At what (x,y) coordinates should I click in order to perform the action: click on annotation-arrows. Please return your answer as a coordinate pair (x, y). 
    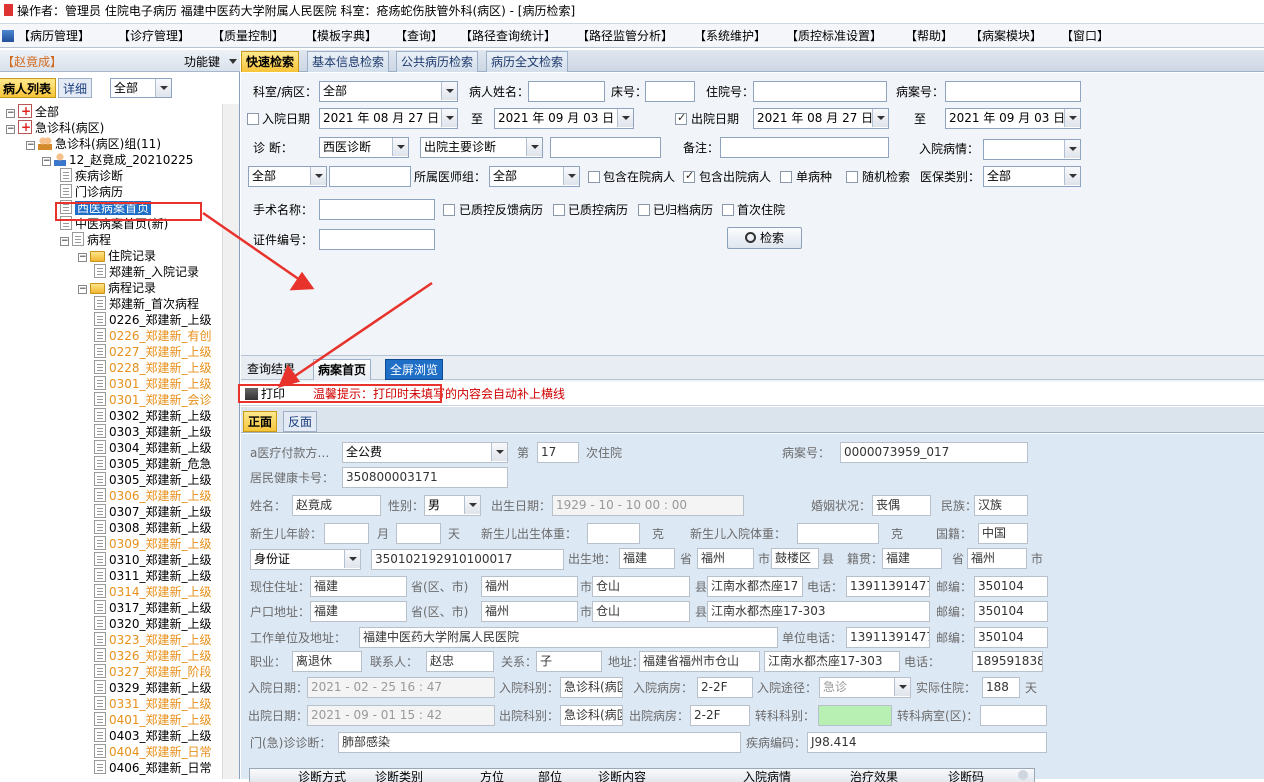
    Looking at the image, I should click on (317, 299).